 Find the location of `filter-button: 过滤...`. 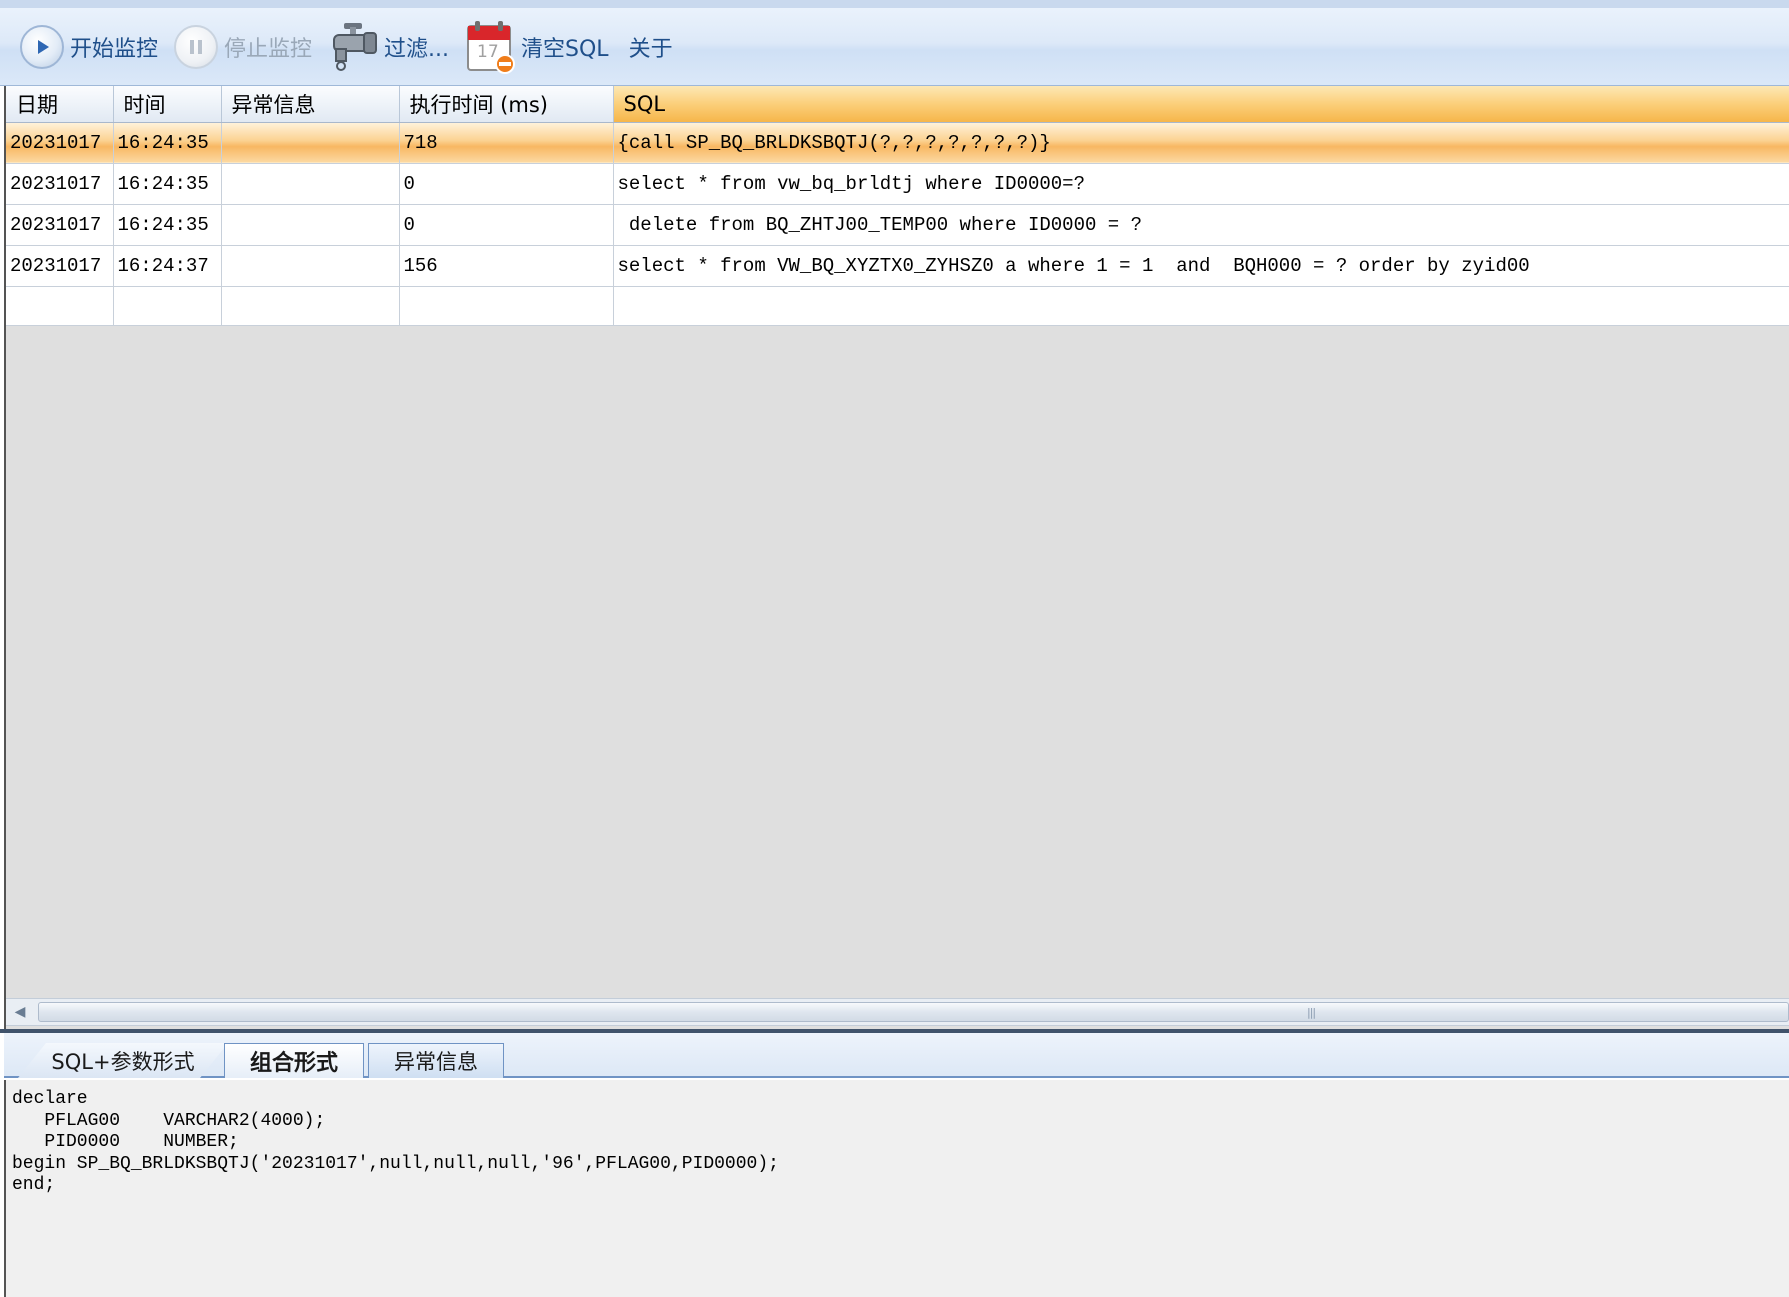

filter-button: 过滤... is located at coordinates (388, 47).